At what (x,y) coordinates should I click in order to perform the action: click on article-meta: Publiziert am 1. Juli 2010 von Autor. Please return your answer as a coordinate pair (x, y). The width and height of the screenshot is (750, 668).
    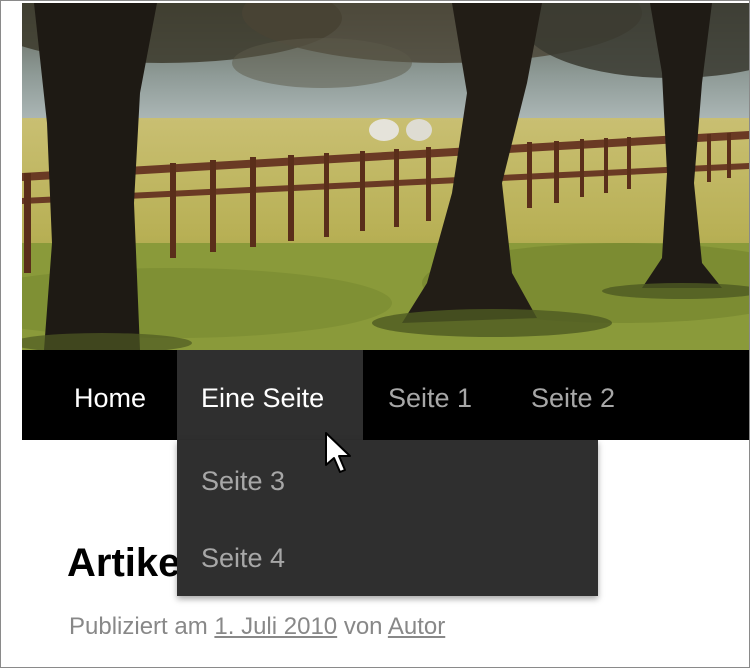
    Looking at the image, I should click on (257, 627).